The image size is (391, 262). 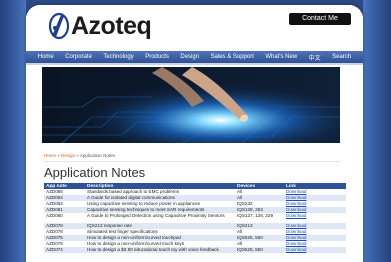 I want to click on background-right, so click(x=377, y=131).